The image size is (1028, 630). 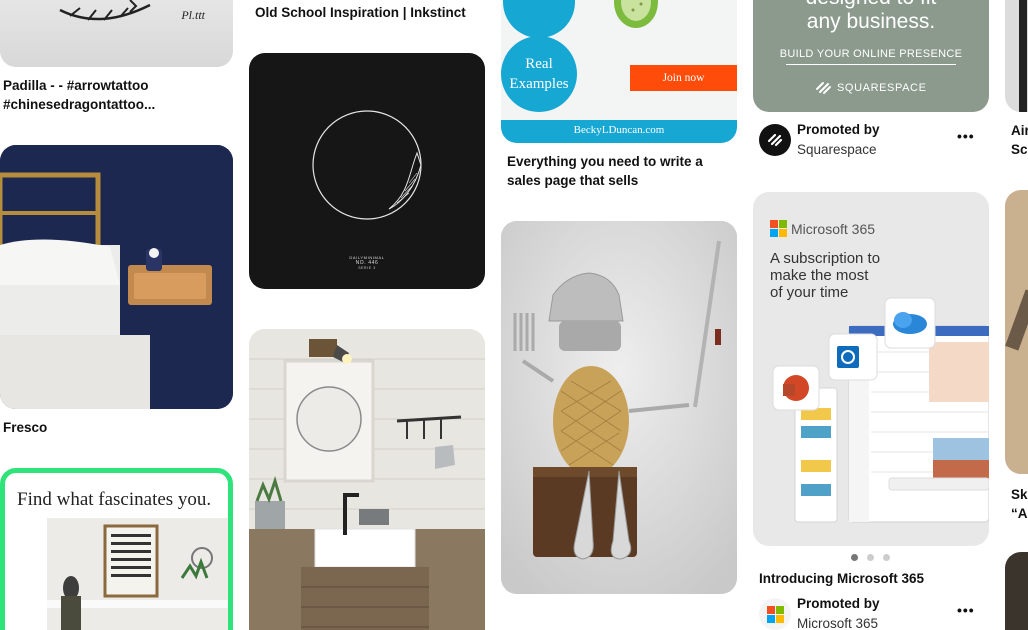 What do you see at coordinates (619, 130) in the screenshot?
I see `site-url: BeckyLDuncan.com` at bounding box center [619, 130].